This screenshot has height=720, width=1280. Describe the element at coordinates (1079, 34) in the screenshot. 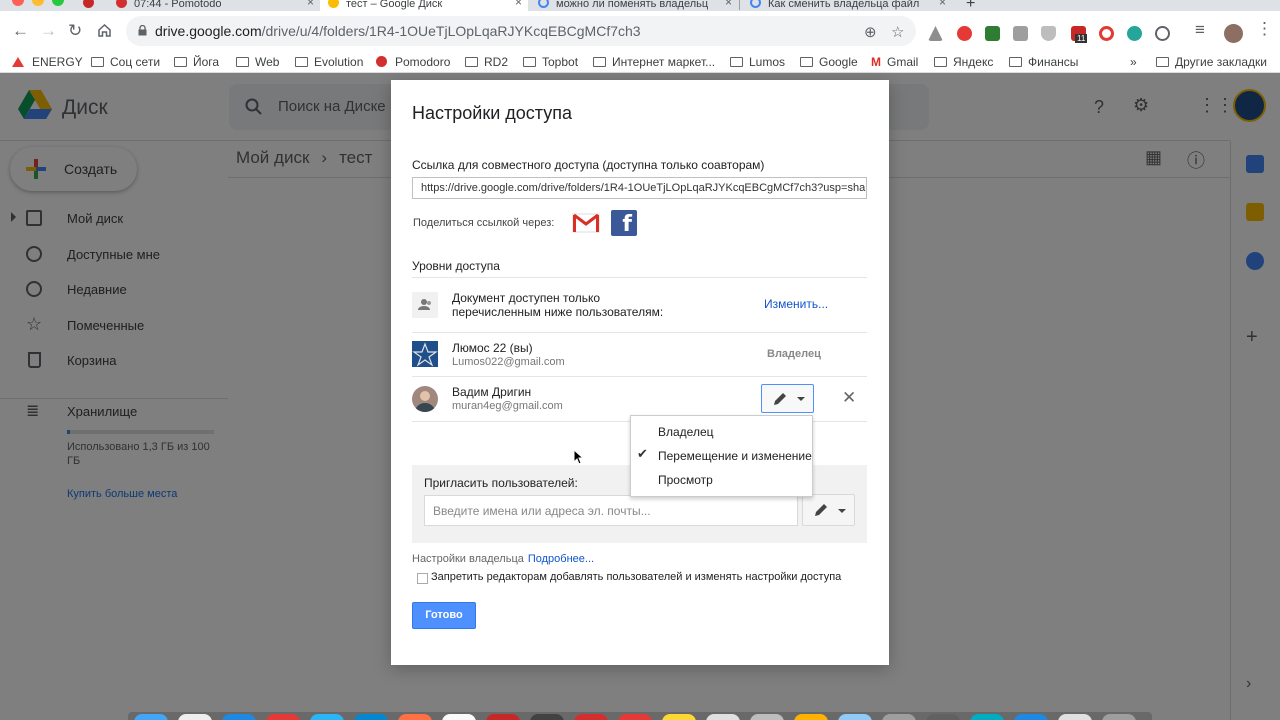

I see `extension-calendar-icon: 11` at that location.